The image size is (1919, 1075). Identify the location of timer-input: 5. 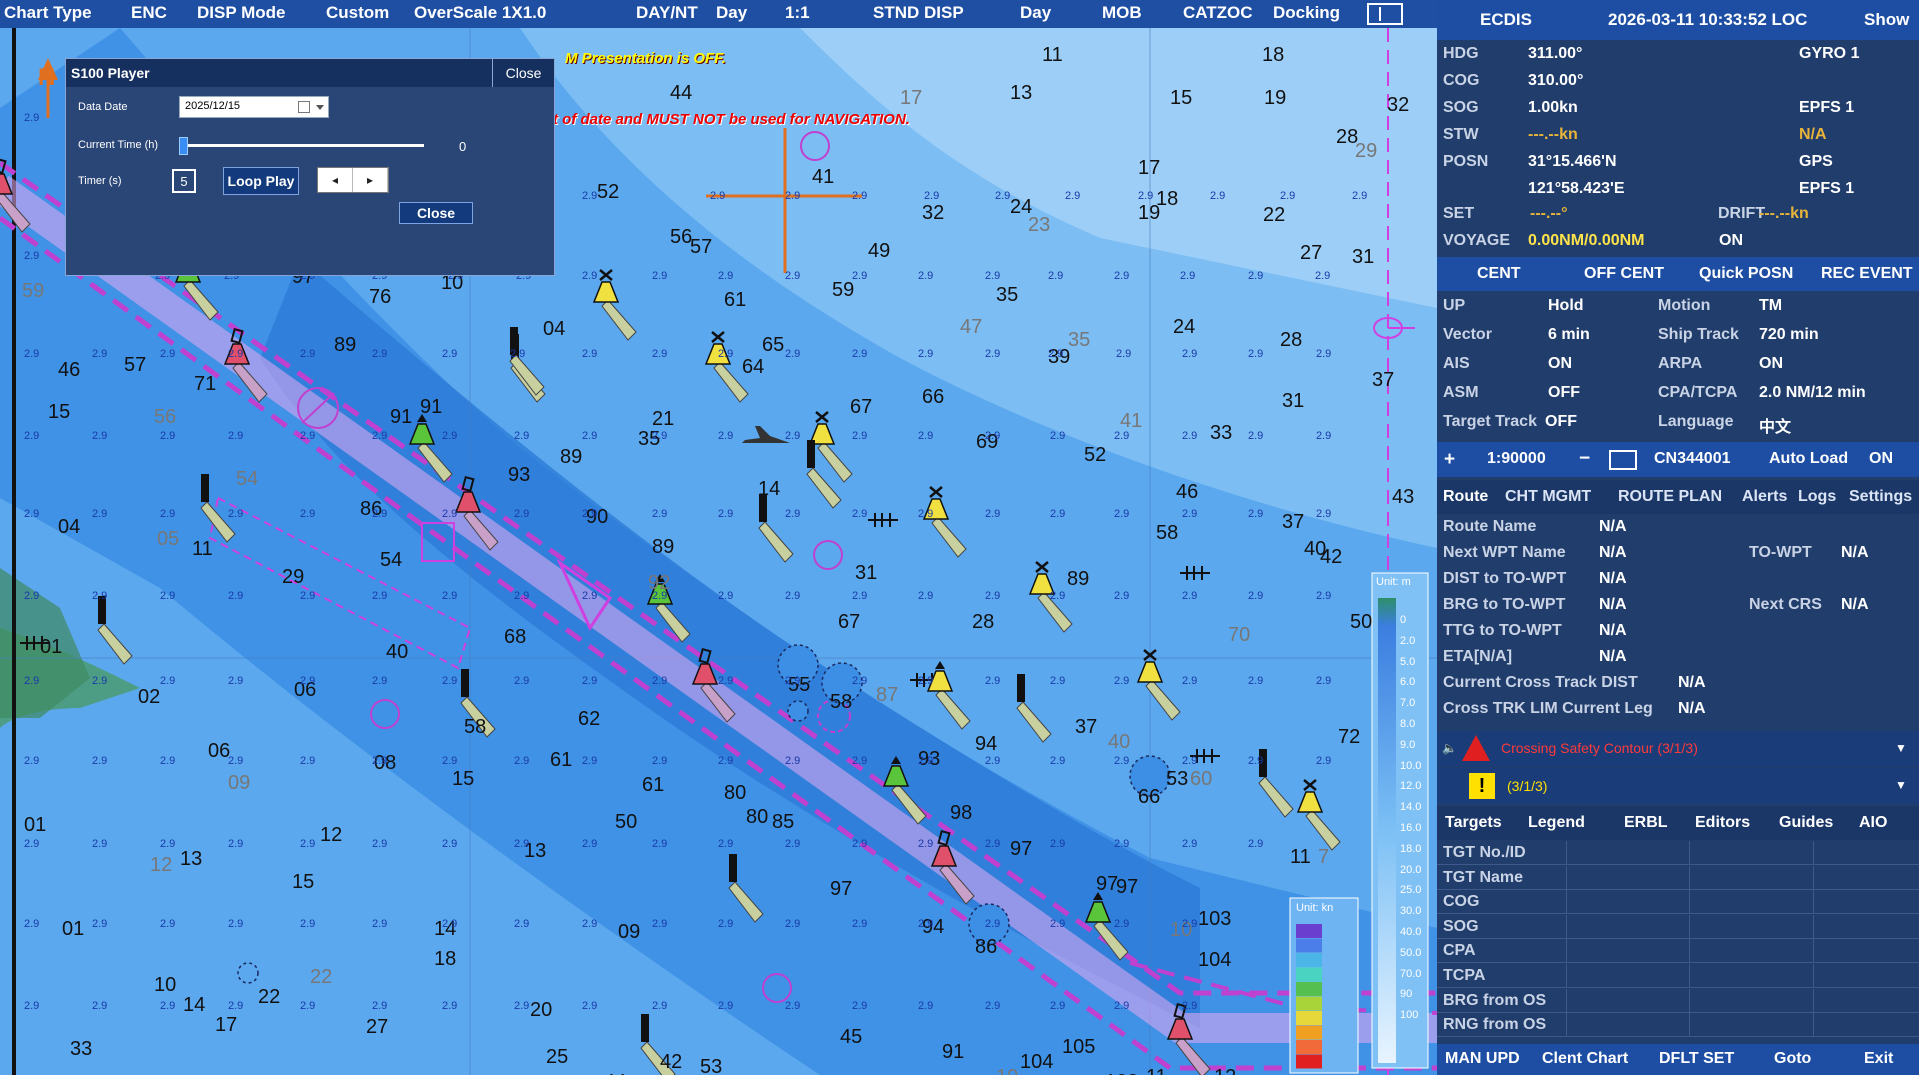
(184, 181).